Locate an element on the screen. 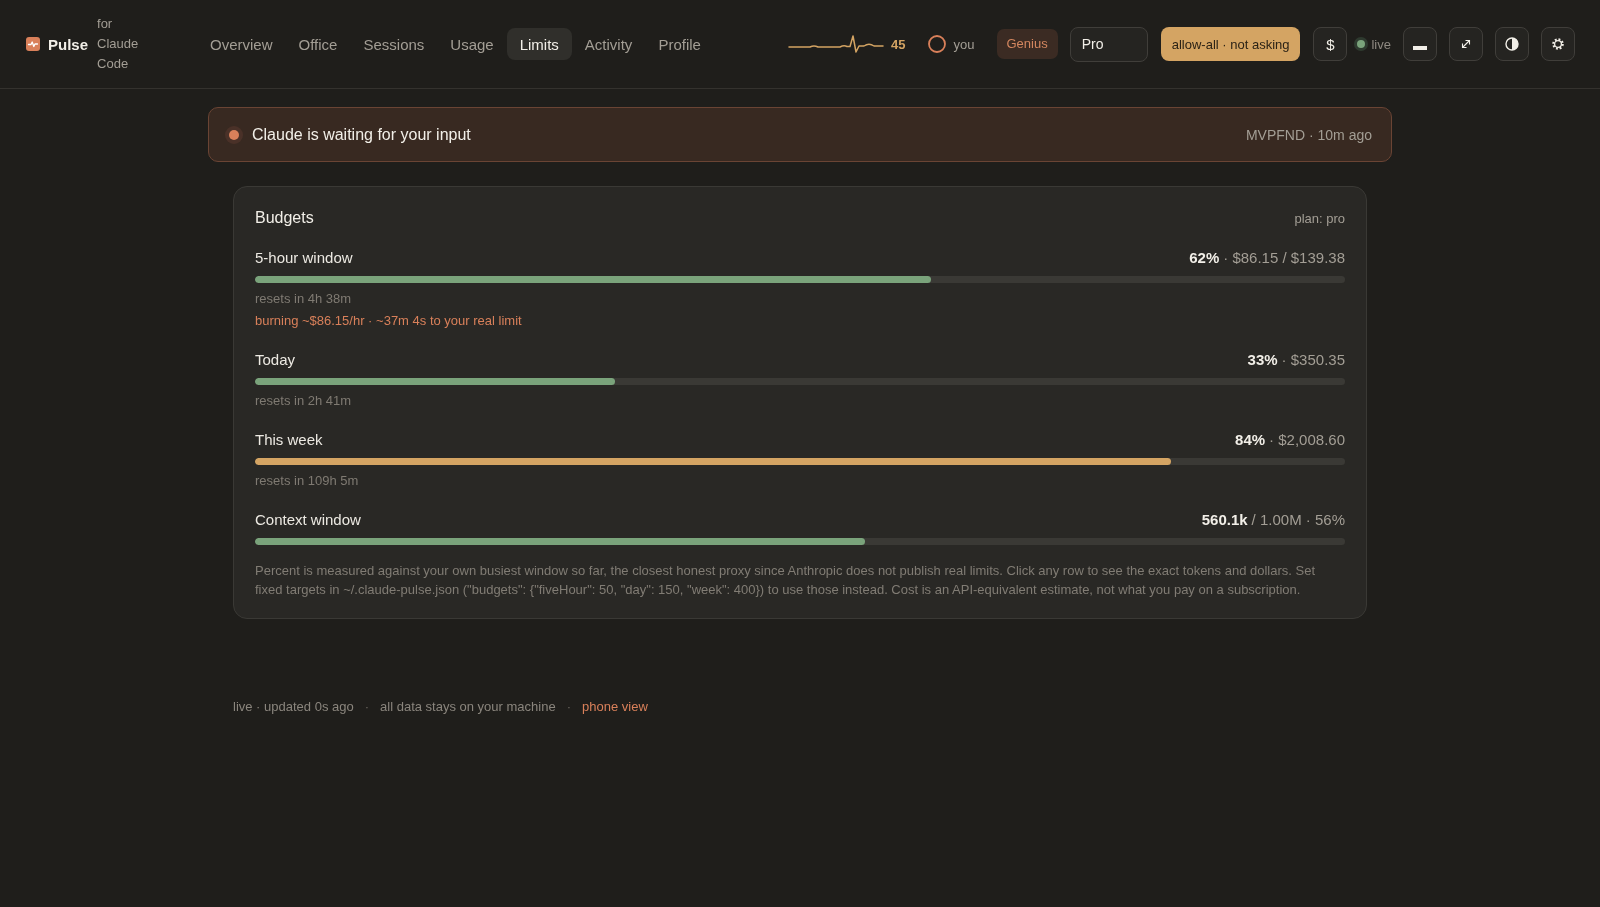 This screenshot has width=1600, height=907. tier-badge: Genius is located at coordinates (1027, 44).